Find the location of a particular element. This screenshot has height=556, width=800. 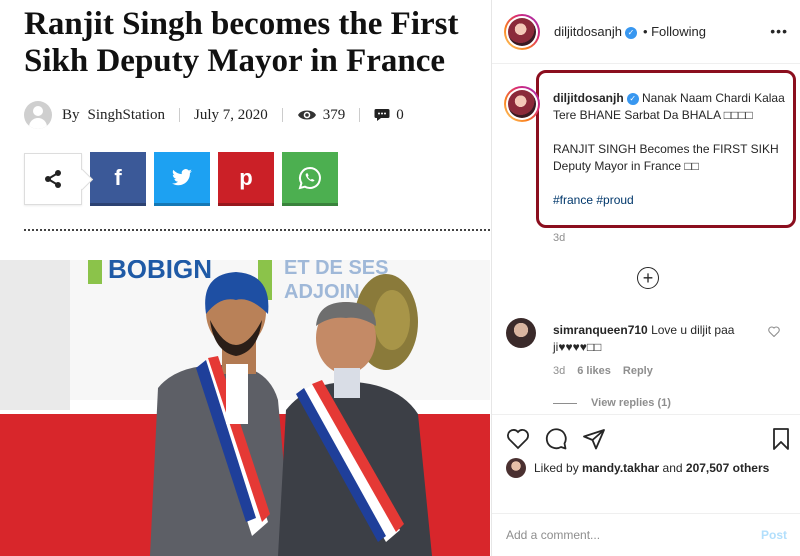

post-actions is located at coordinates (646, 437).